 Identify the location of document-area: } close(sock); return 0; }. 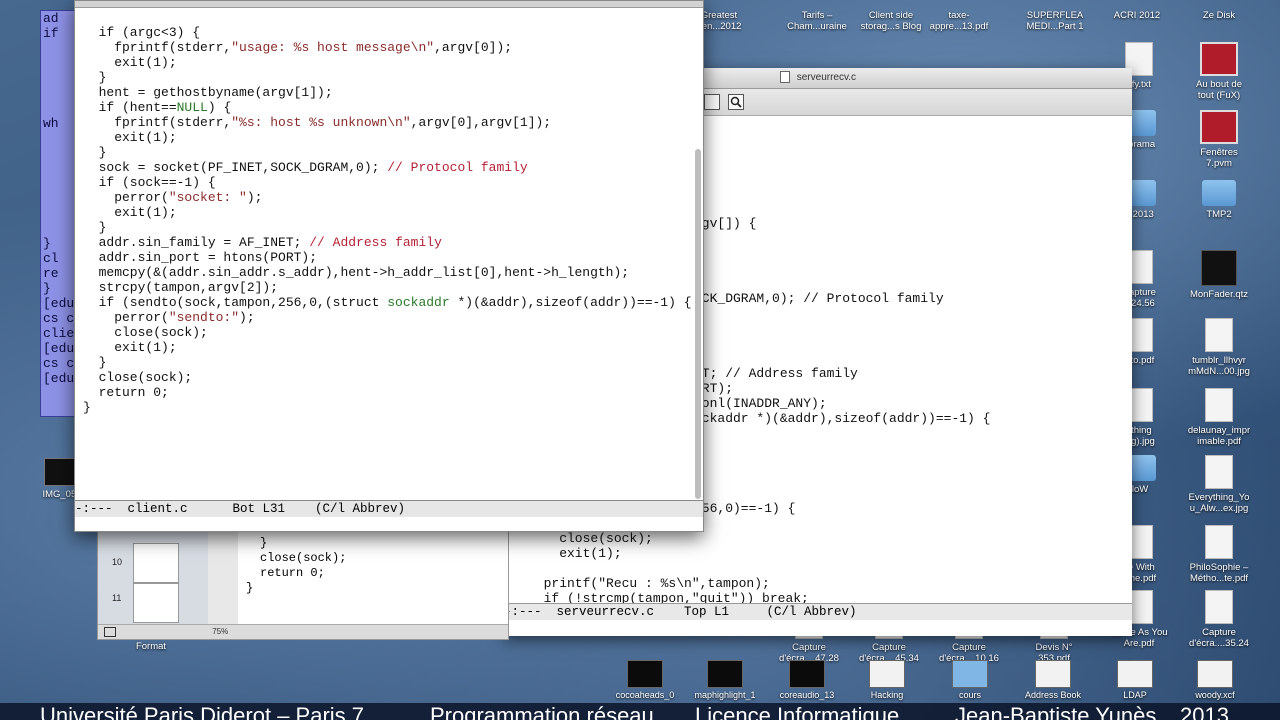
(373, 578).